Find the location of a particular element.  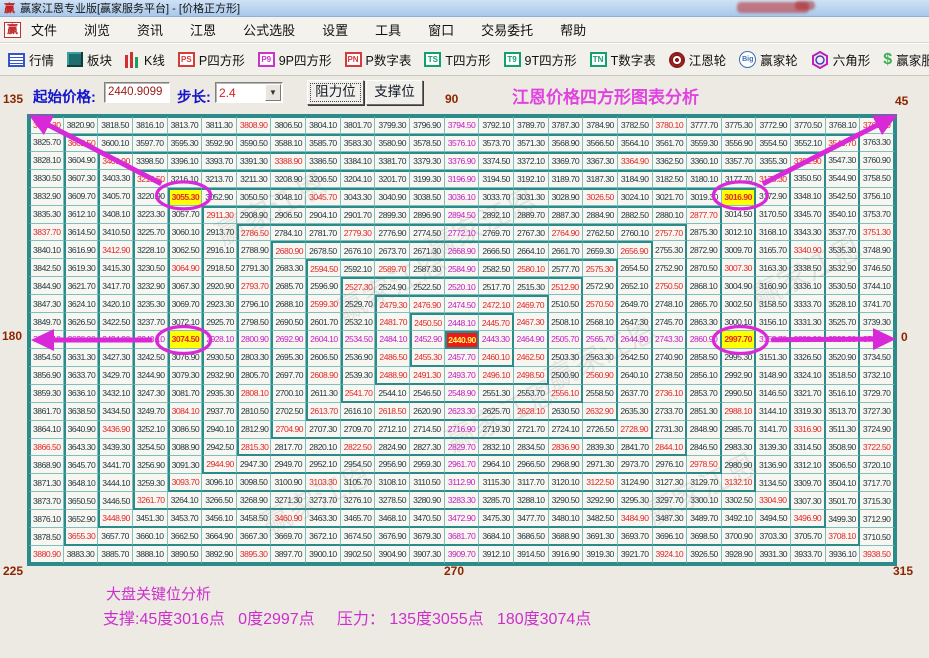

9p-square-icon: P9 is located at coordinates (266, 59).